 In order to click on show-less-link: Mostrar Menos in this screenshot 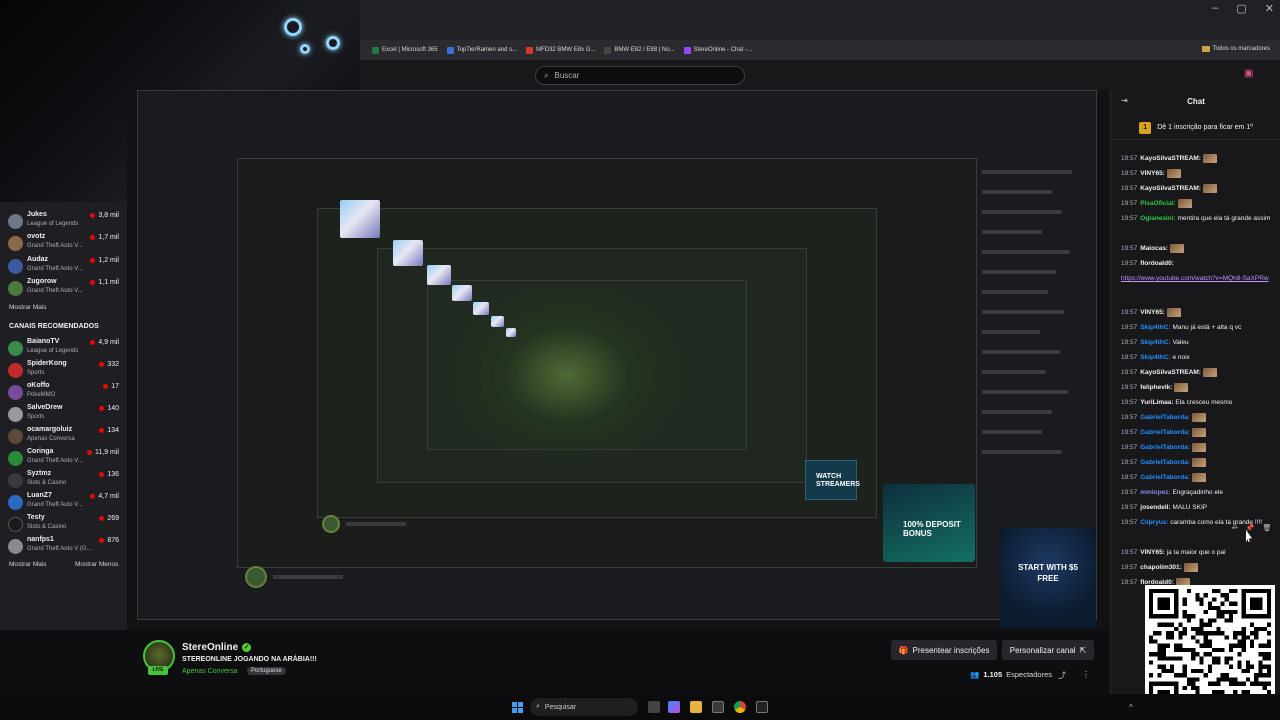, I will do `click(96, 564)`.